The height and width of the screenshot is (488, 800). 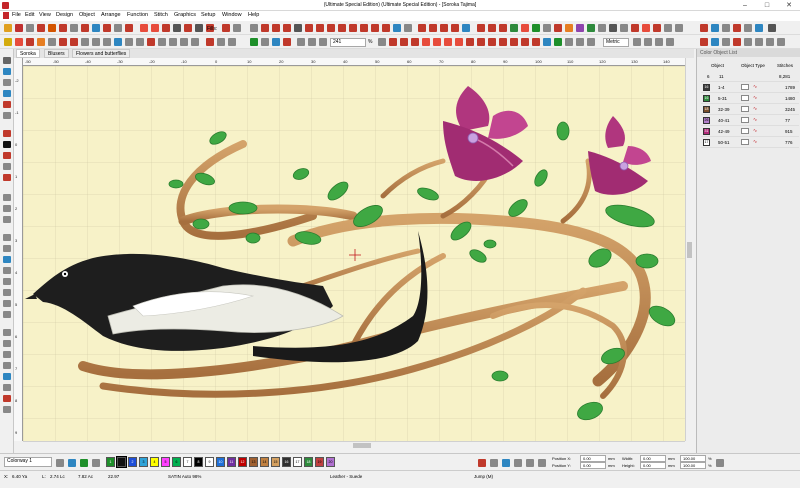 What do you see at coordinates (265, 42) in the screenshot?
I see `scissors-icon` at bounding box center [265, 42].